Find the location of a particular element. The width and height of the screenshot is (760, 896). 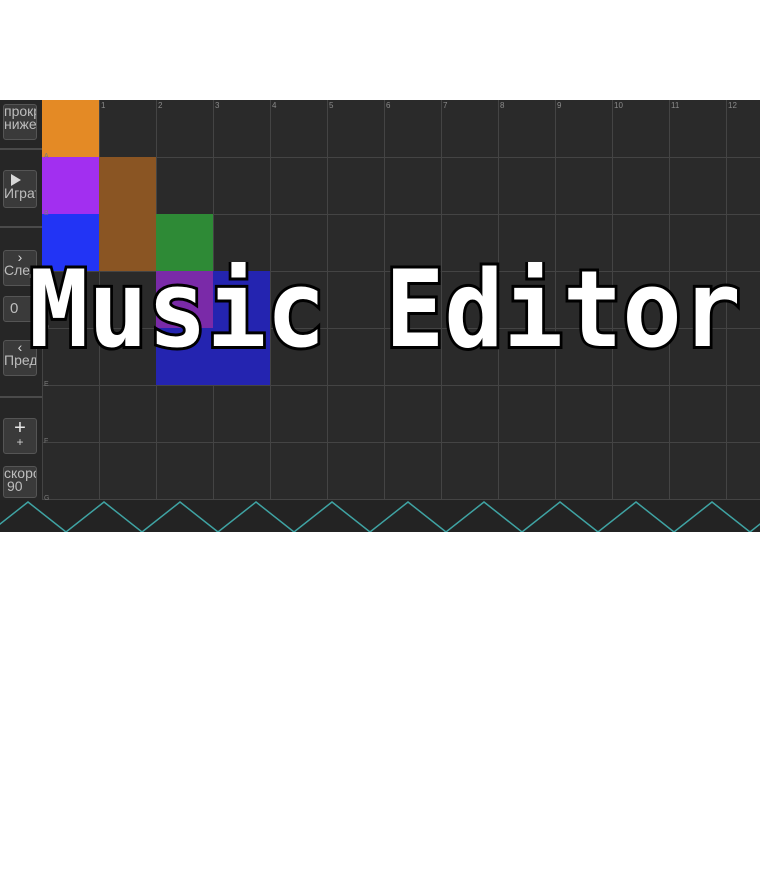

waveform-line is located at coordinates (380, 516).